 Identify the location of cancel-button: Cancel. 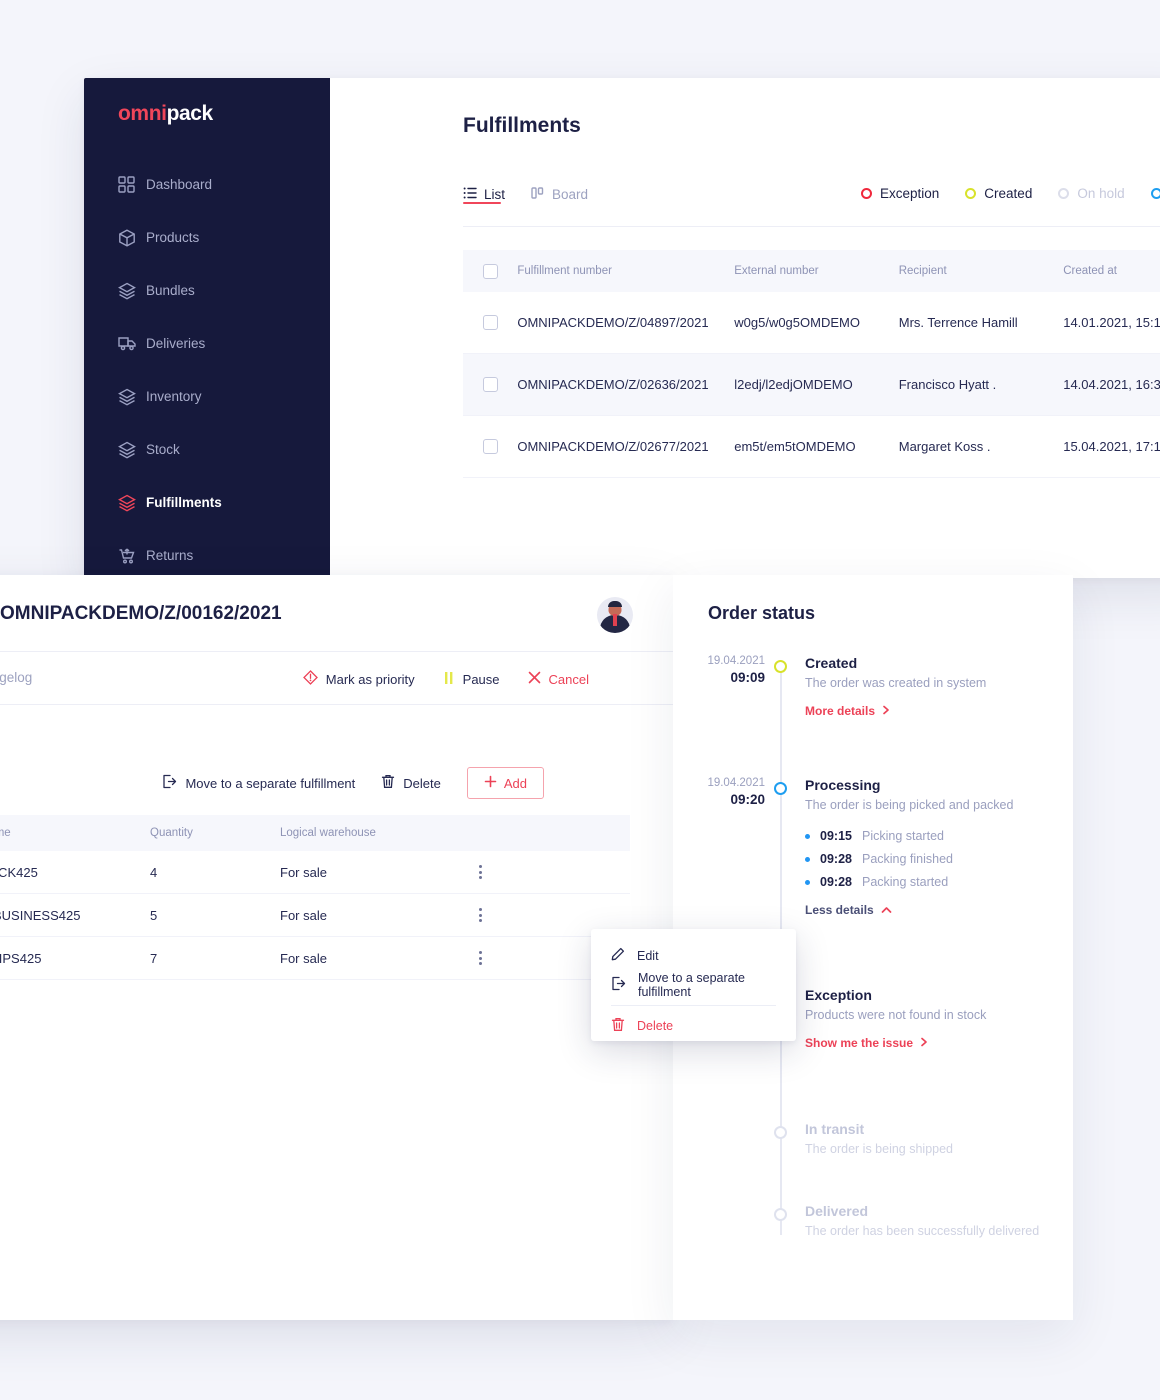
(558, 679).